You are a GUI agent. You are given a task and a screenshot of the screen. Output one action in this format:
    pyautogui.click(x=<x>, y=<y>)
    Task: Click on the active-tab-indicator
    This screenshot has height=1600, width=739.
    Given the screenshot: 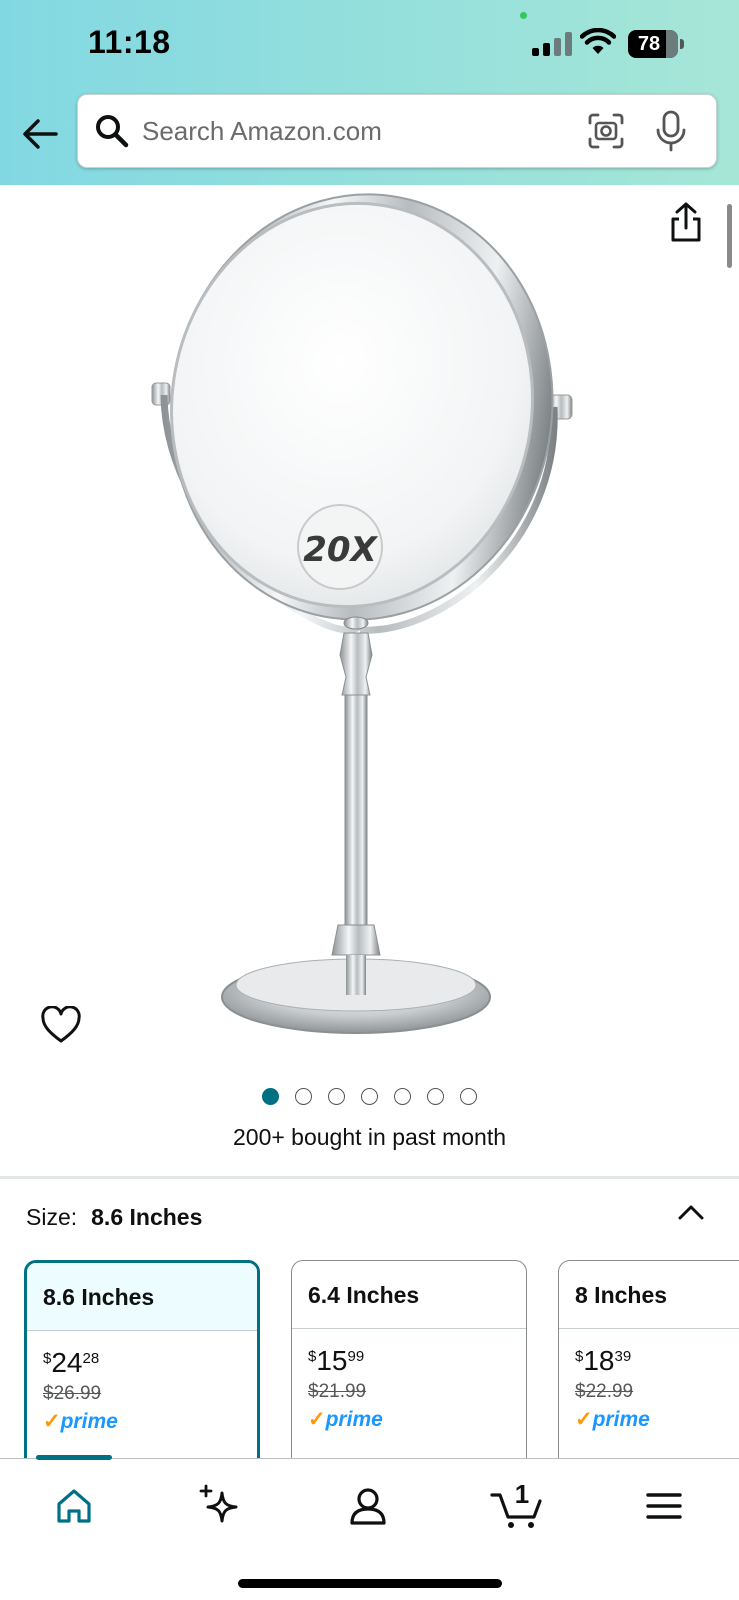 What is the action you would take?
    pyautogui.click(x=74, y=1457)
    